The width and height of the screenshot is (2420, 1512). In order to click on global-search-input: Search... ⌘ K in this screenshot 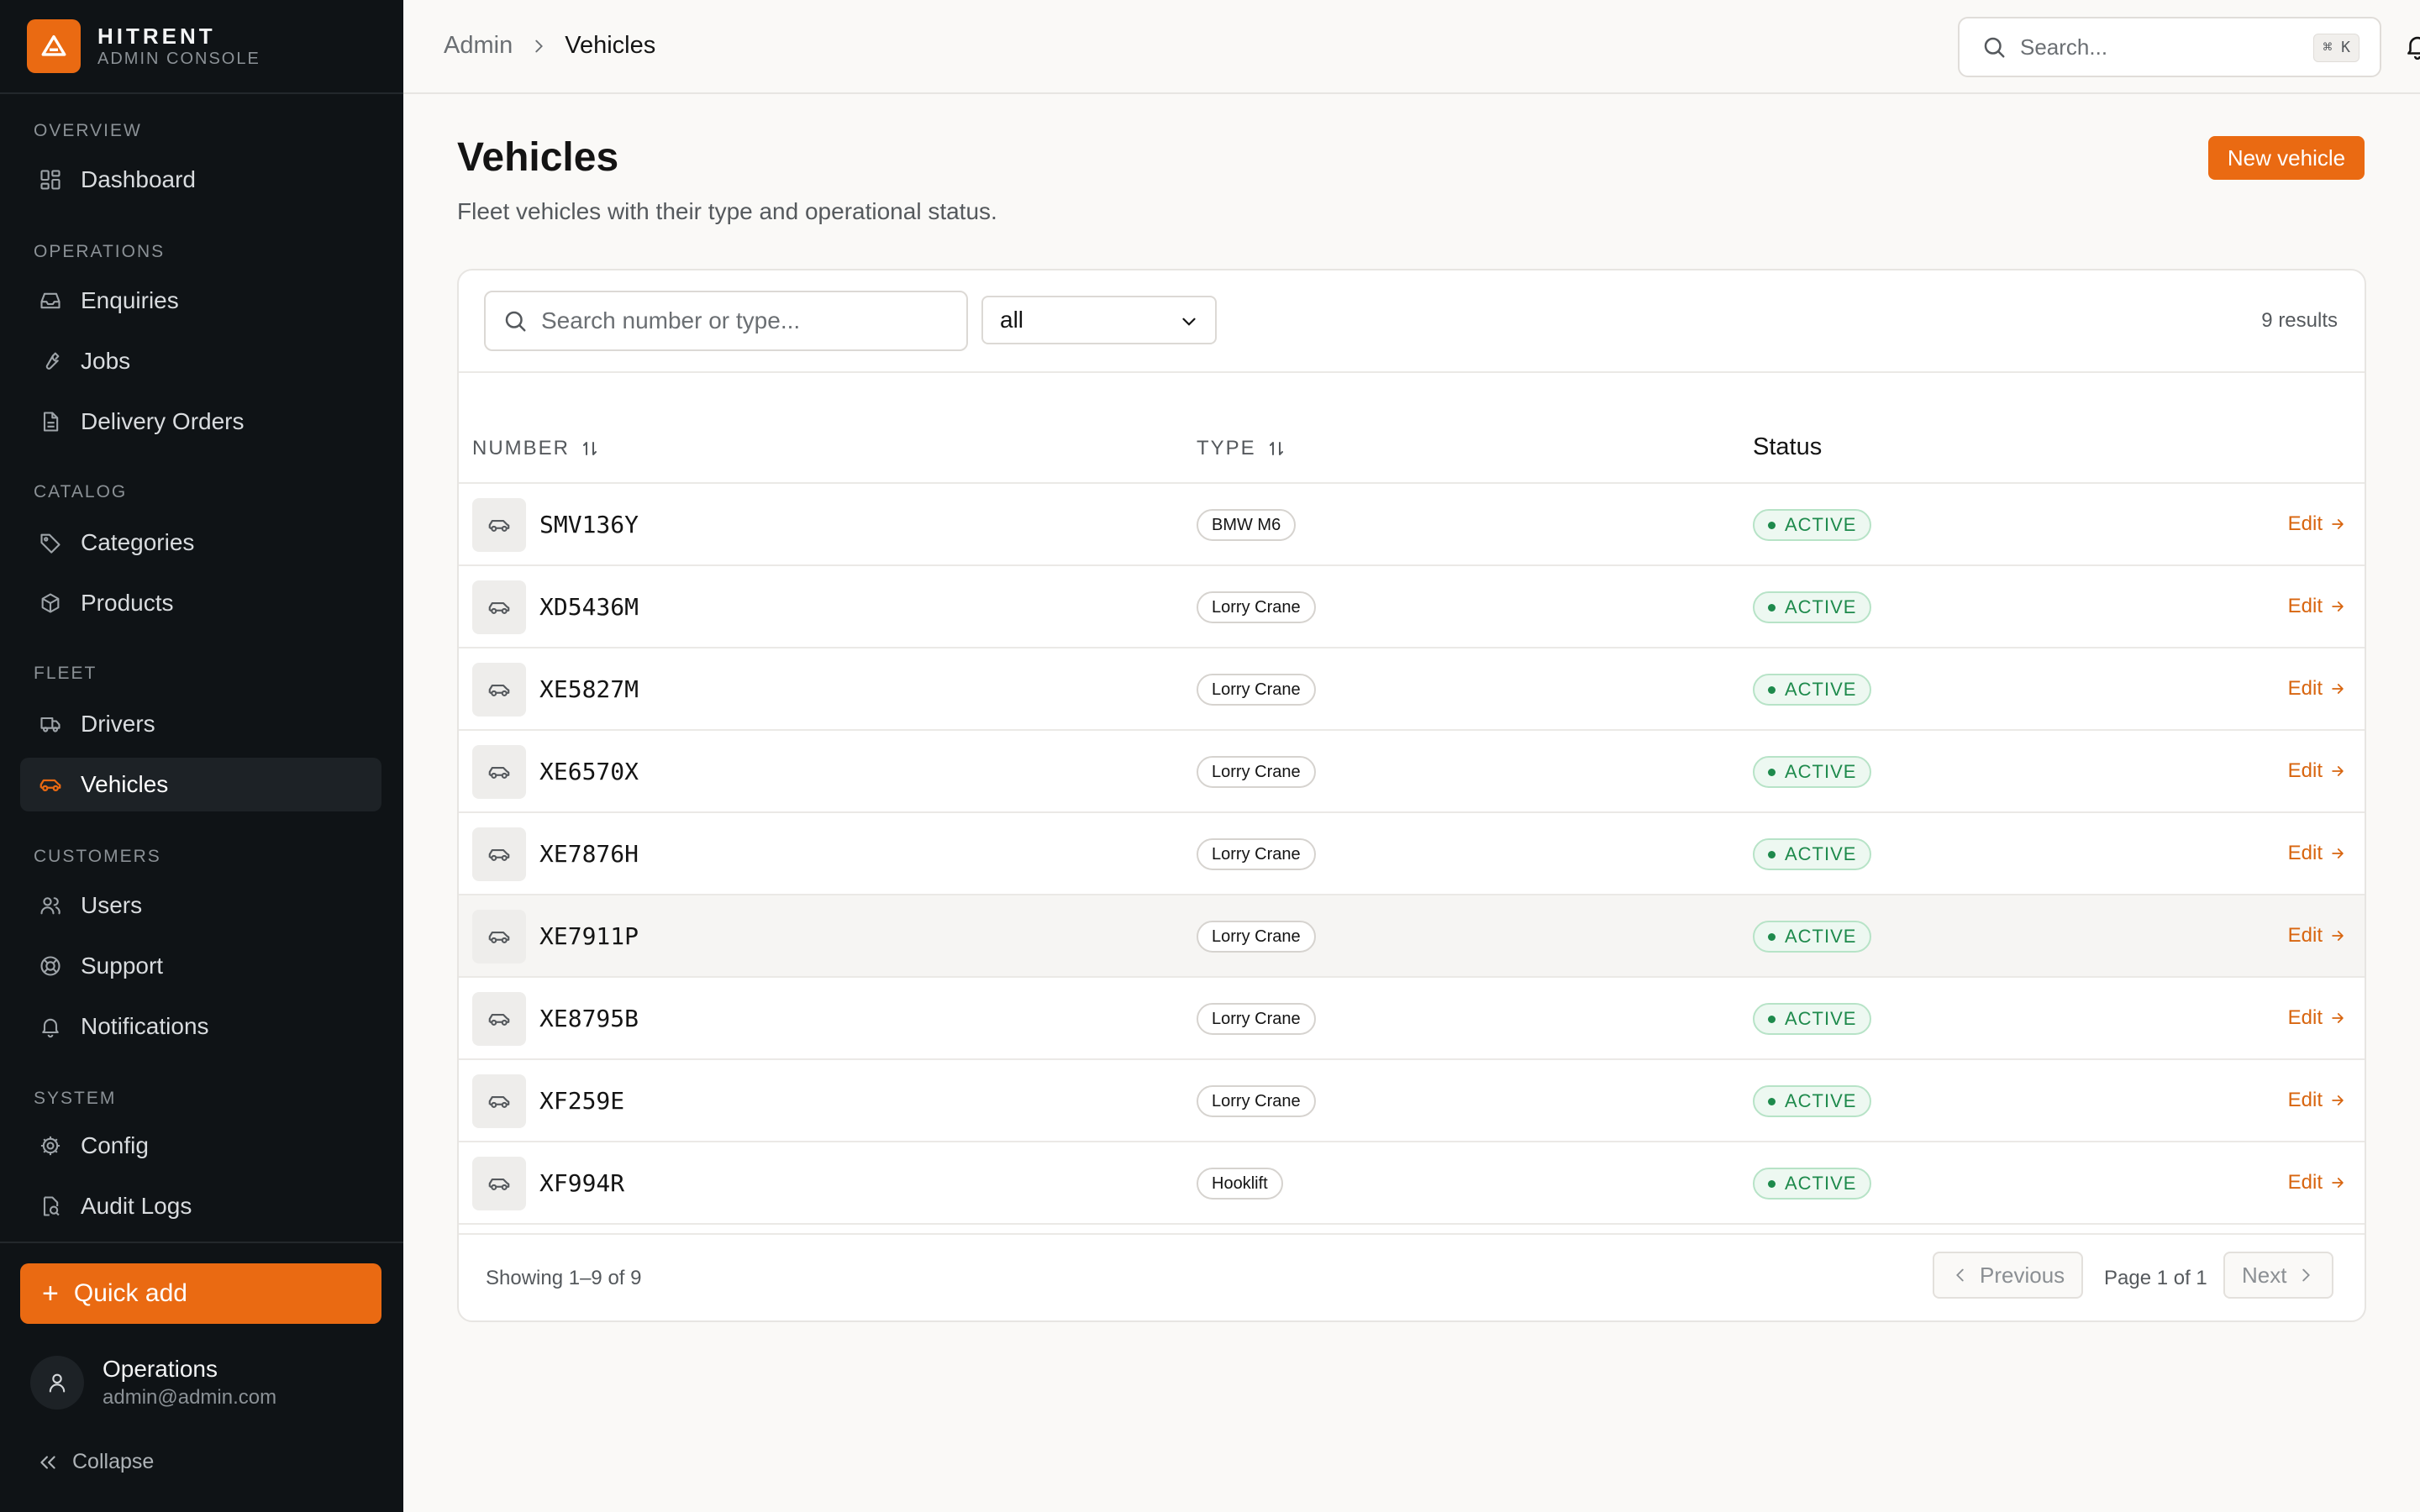, I will do `click(2169, 47)`.